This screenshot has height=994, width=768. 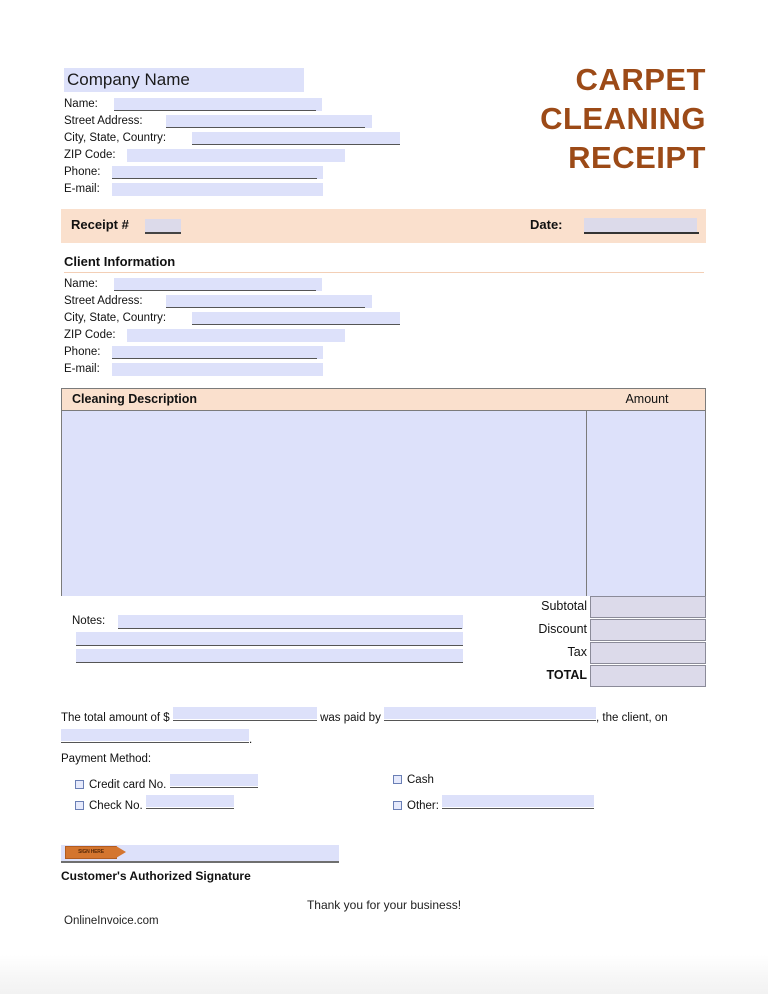 What do you see at coordinates (384, 905) in the screenshot?
I see `thank-you-message: Thank you for your business!` at bounding box center [384, 905].